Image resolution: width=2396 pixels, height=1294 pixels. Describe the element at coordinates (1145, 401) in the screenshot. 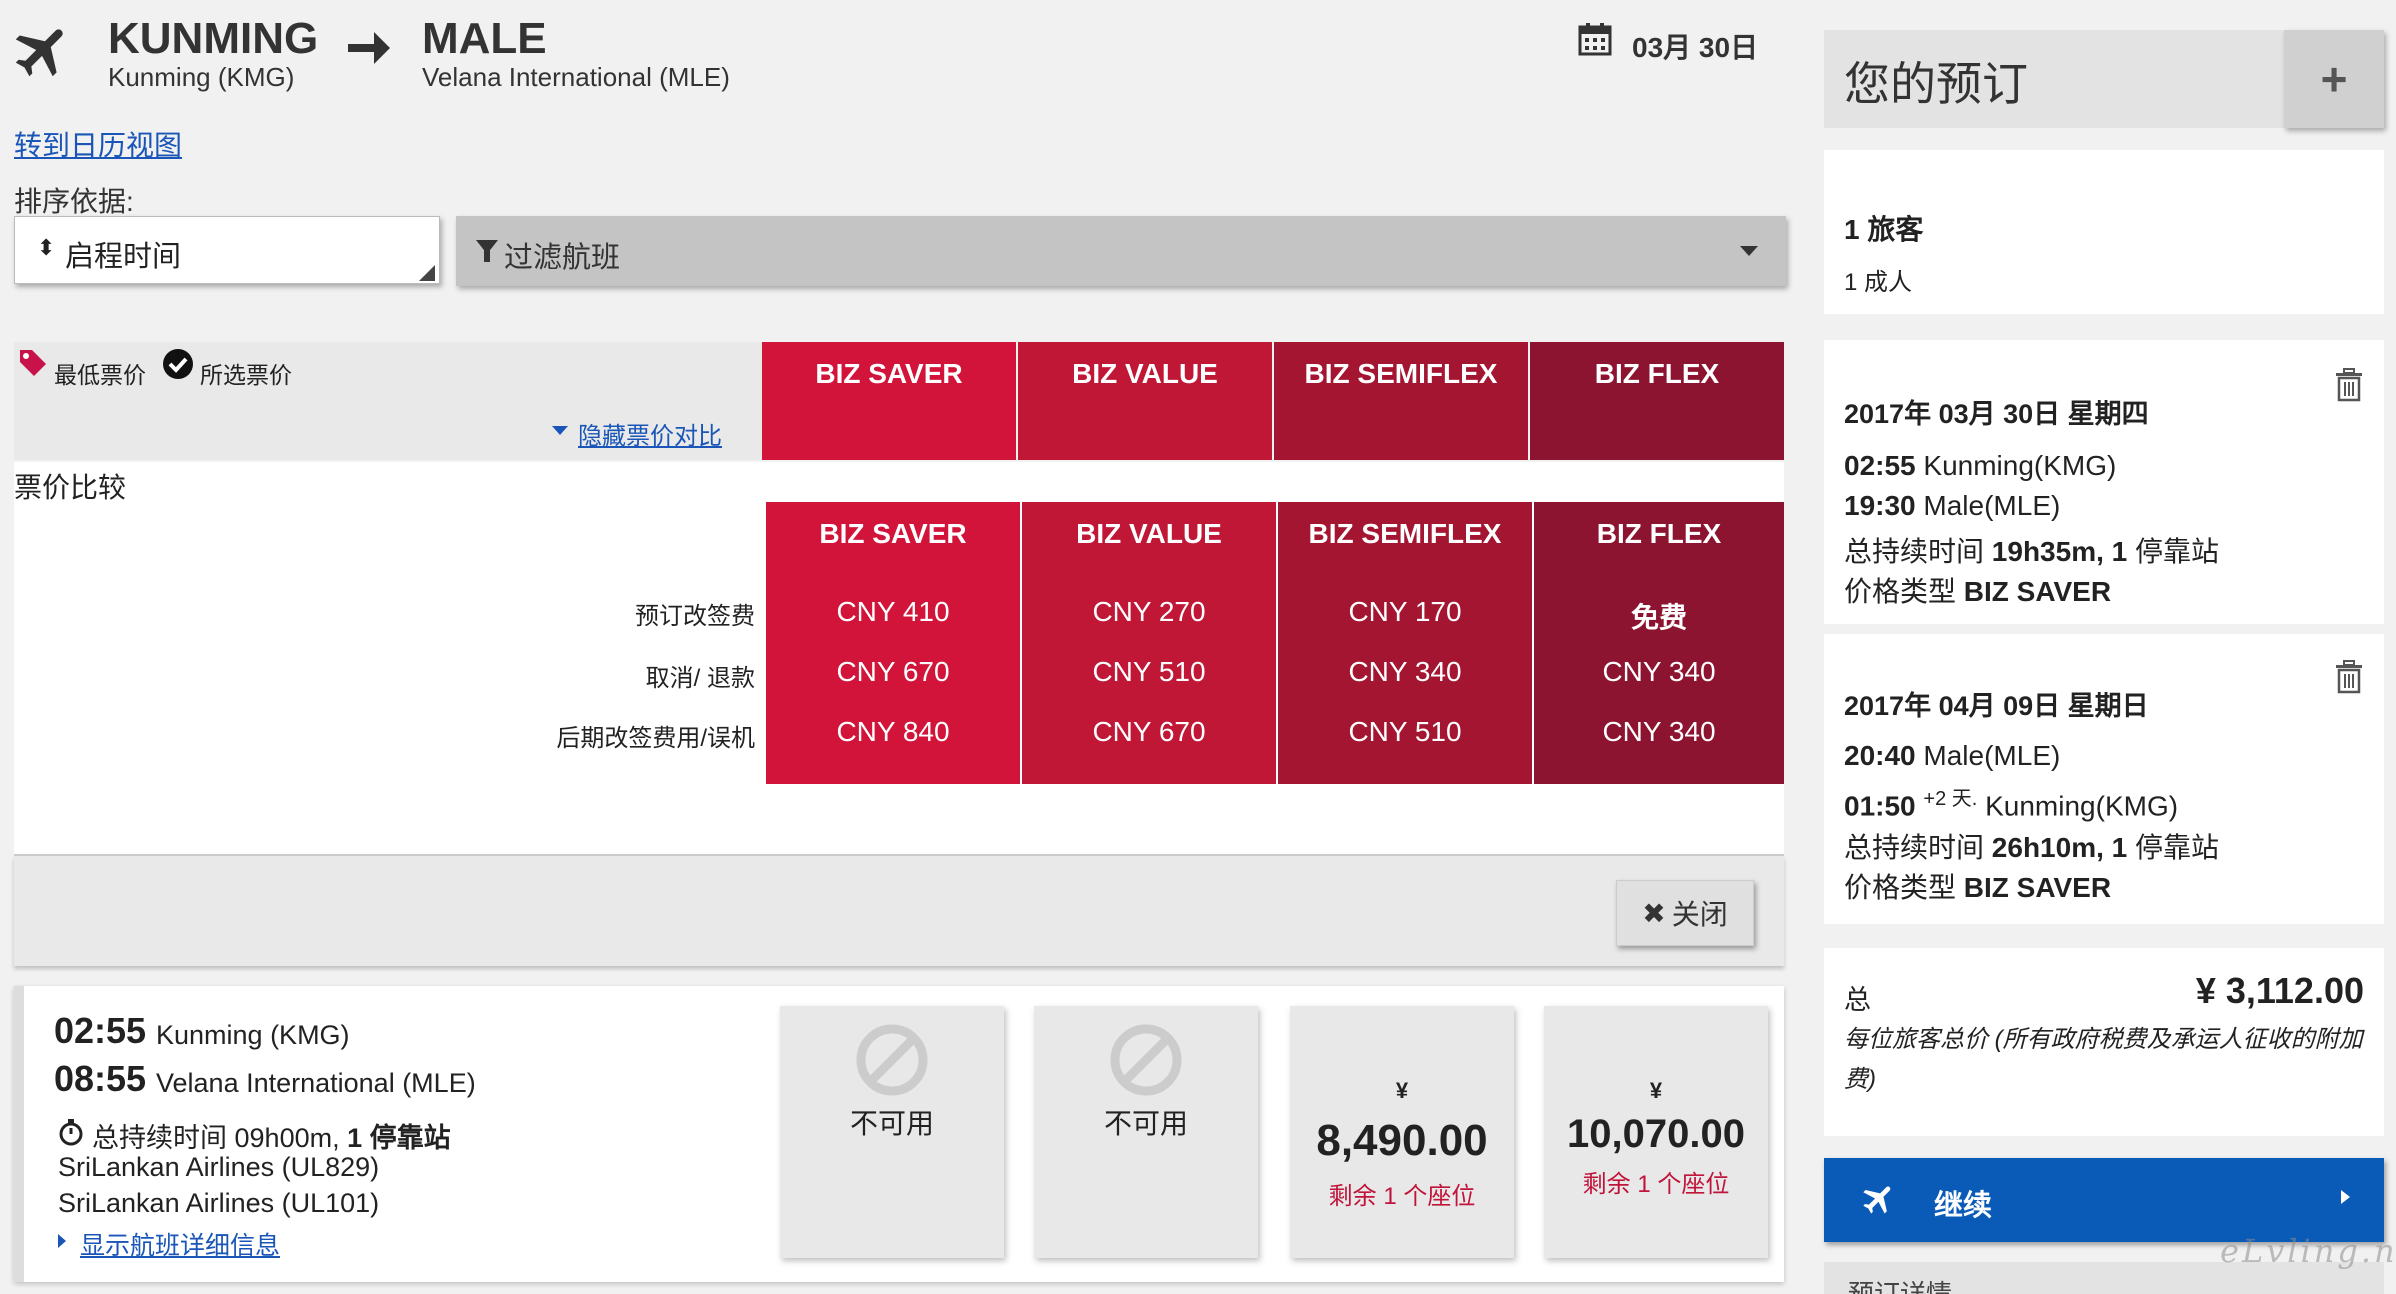

I see `fare-header-biz-value: BIZ VALUE` at that location.